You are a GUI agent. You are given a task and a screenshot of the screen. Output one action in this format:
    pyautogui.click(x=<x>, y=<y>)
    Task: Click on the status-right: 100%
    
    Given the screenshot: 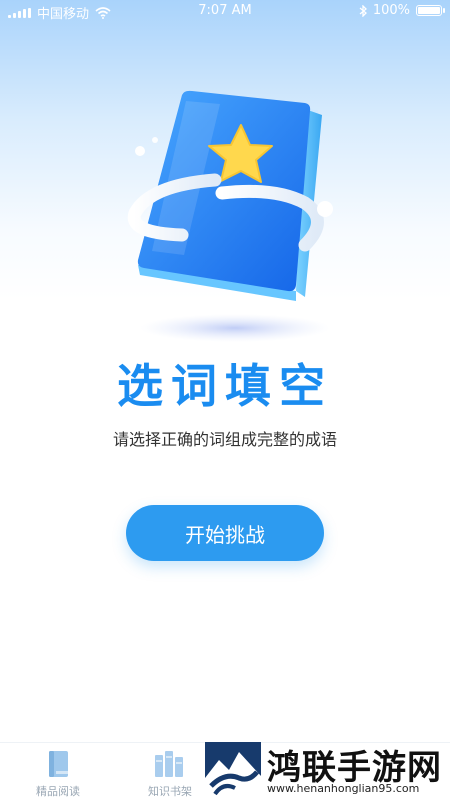 What is the action you would take?
    pyautogui.click(x=402, y=10)
    